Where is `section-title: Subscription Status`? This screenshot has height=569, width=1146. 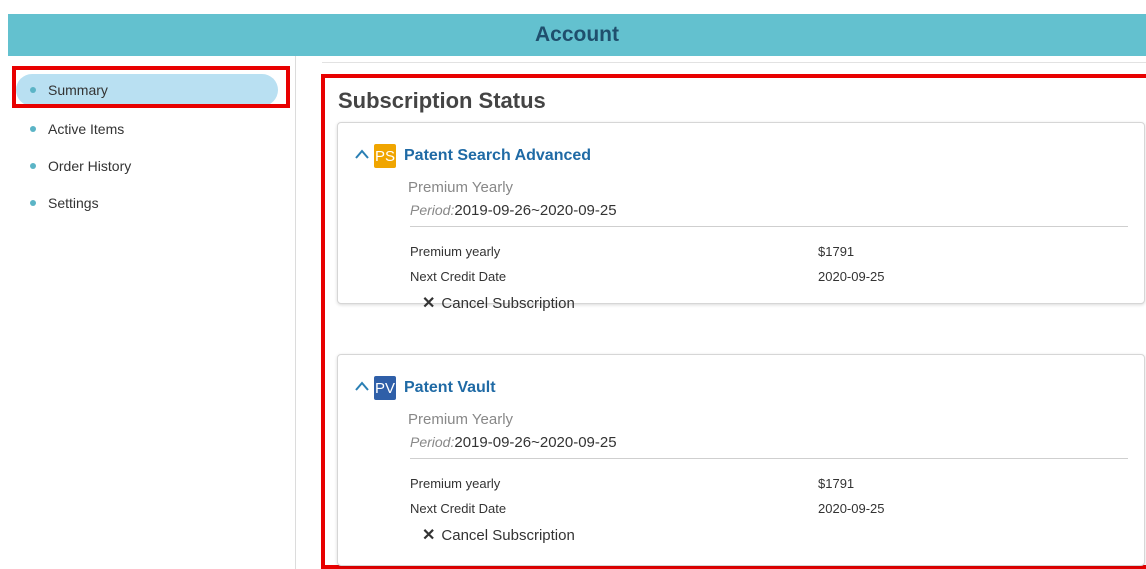
section-title: Subscription Status is located at coordinates (442, 100).